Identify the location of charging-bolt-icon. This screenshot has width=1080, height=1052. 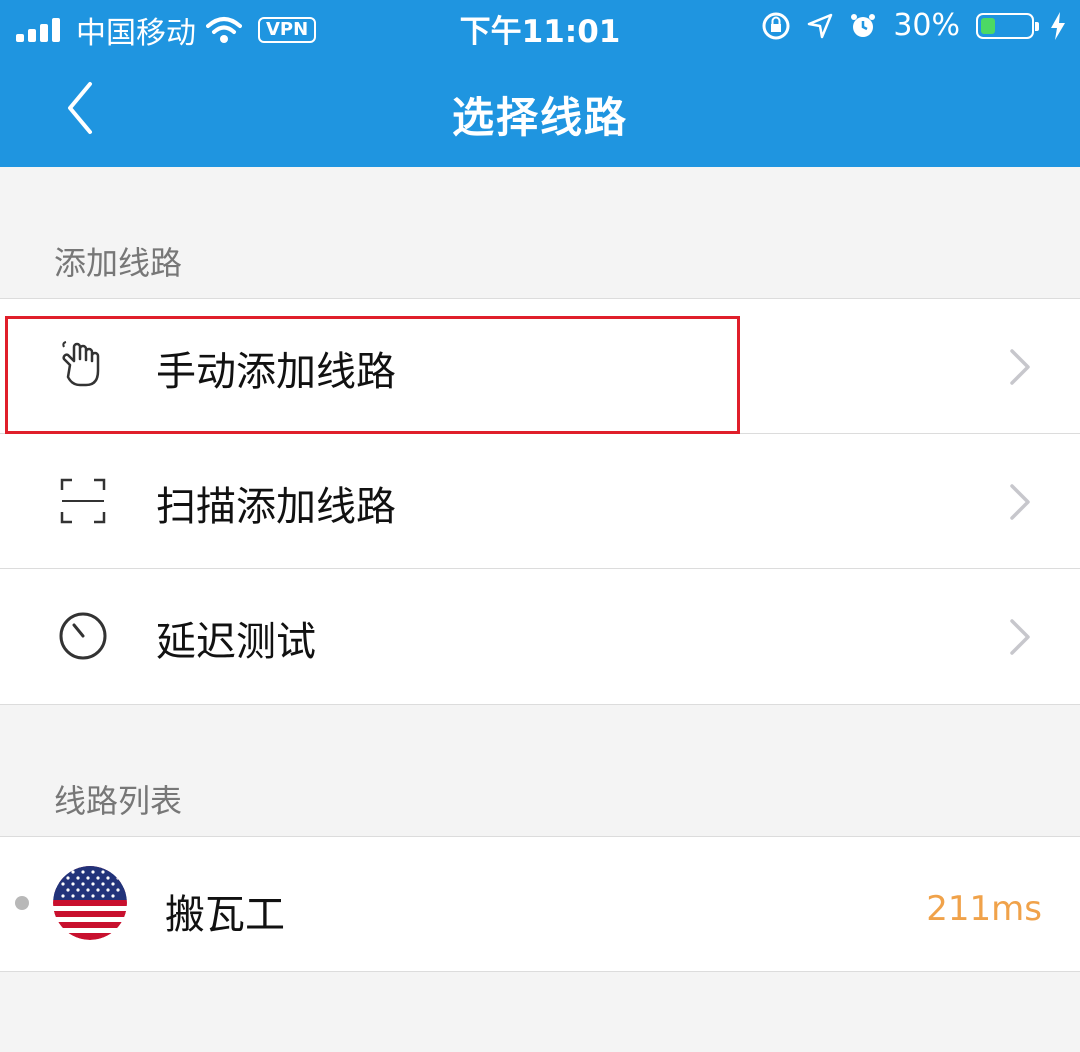
(1058, 25).